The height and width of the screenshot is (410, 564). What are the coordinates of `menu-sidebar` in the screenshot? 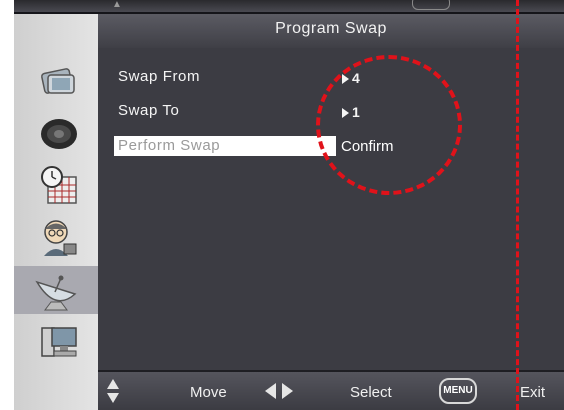 It's located at (56, 212).